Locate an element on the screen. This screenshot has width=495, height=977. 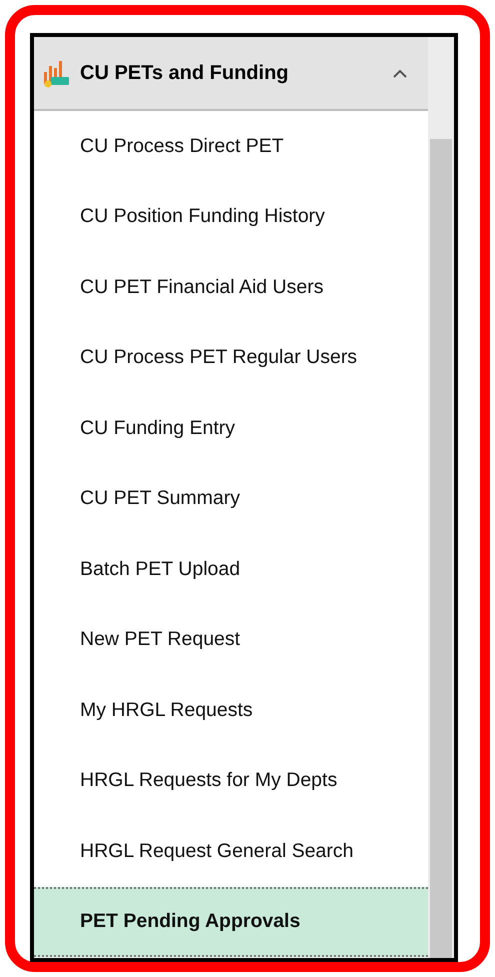
chart-money-icon is located at coordinates (56, 73).